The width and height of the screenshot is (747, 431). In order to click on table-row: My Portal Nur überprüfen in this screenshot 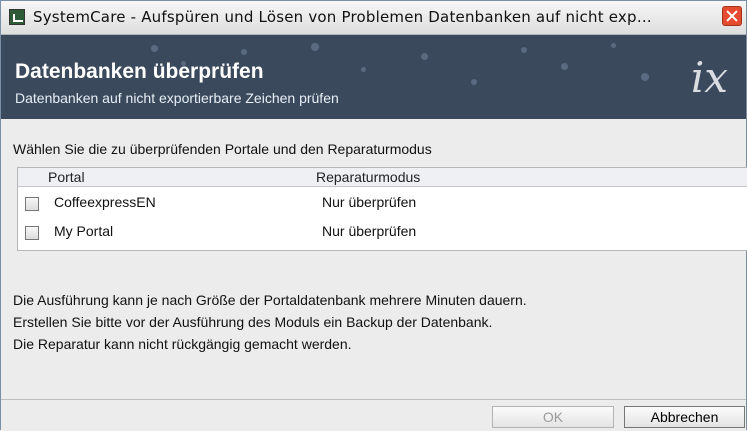, I will do `click(382, 236)`.